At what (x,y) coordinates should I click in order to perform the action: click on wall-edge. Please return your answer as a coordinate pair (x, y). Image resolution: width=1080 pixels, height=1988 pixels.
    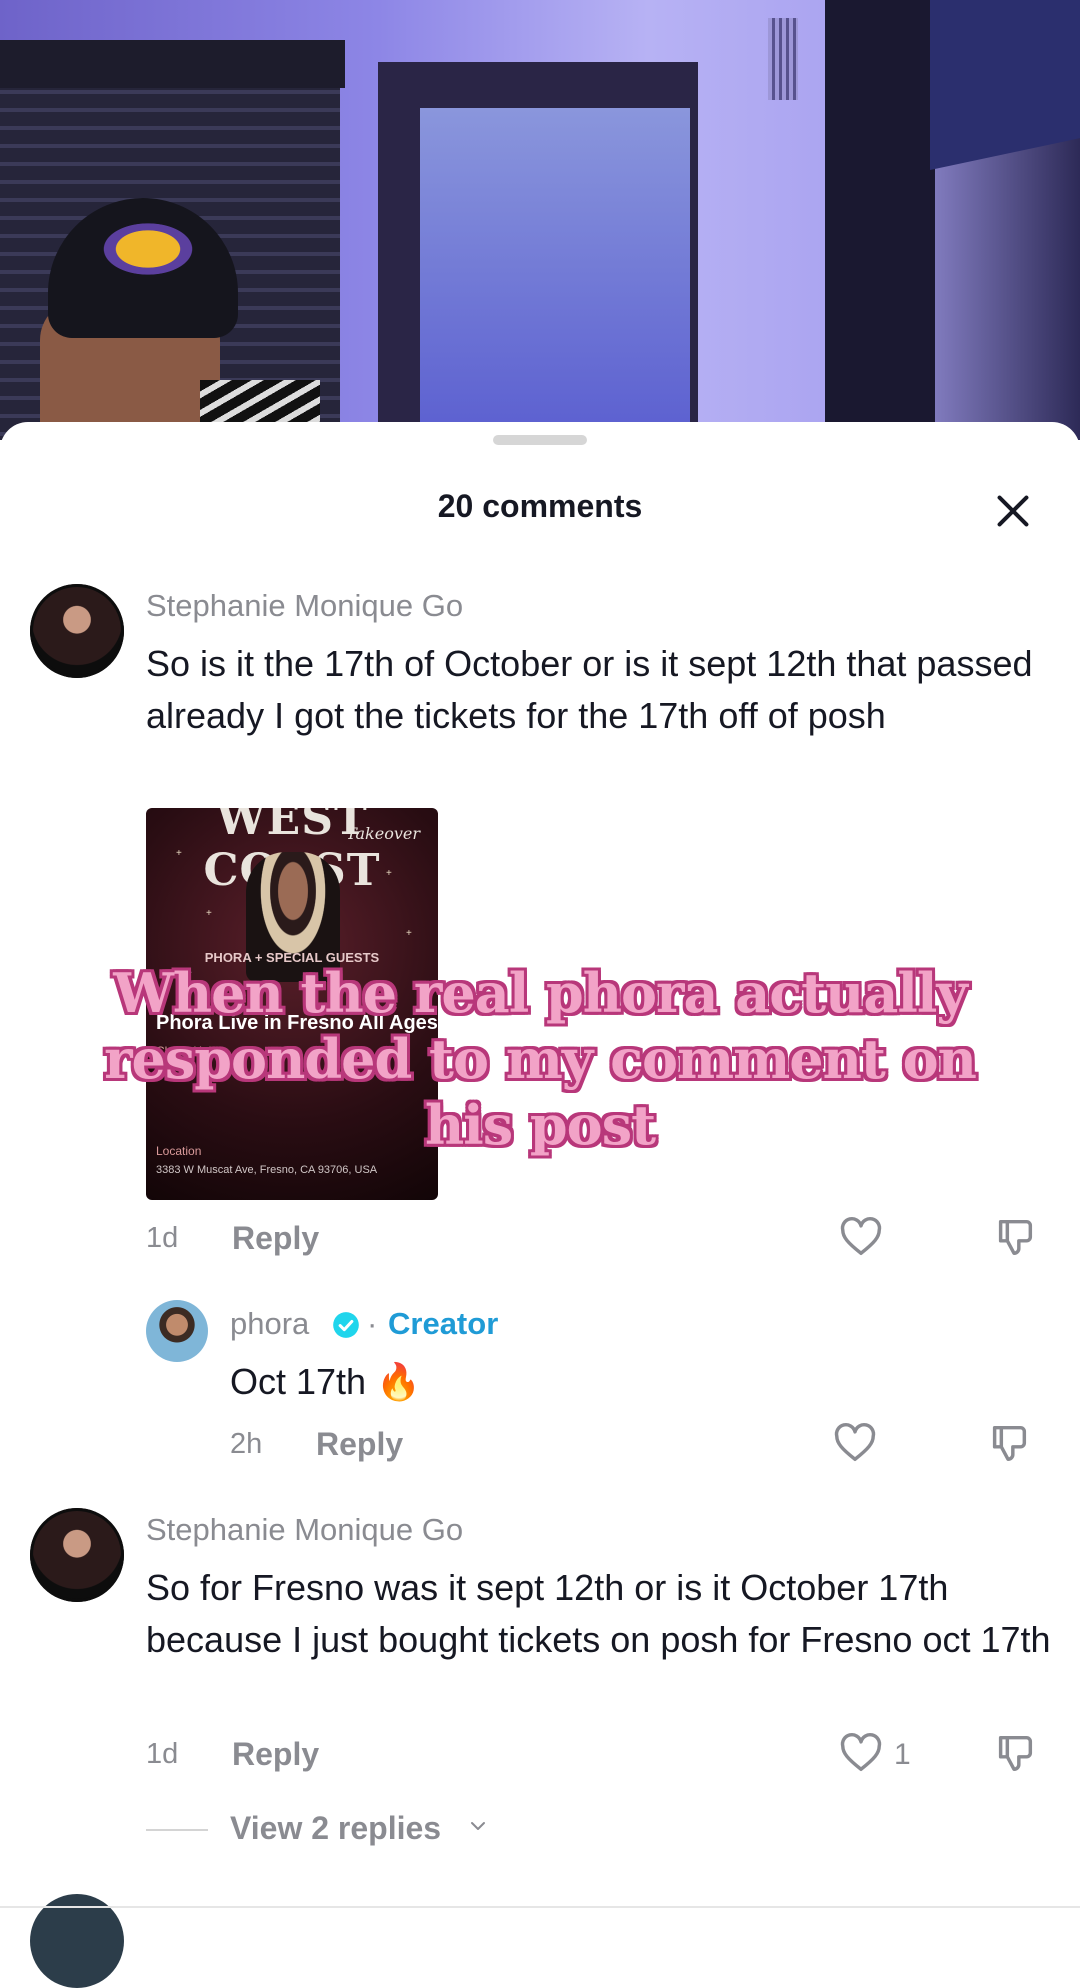
    Looking at the image, I should click on (880, 220).